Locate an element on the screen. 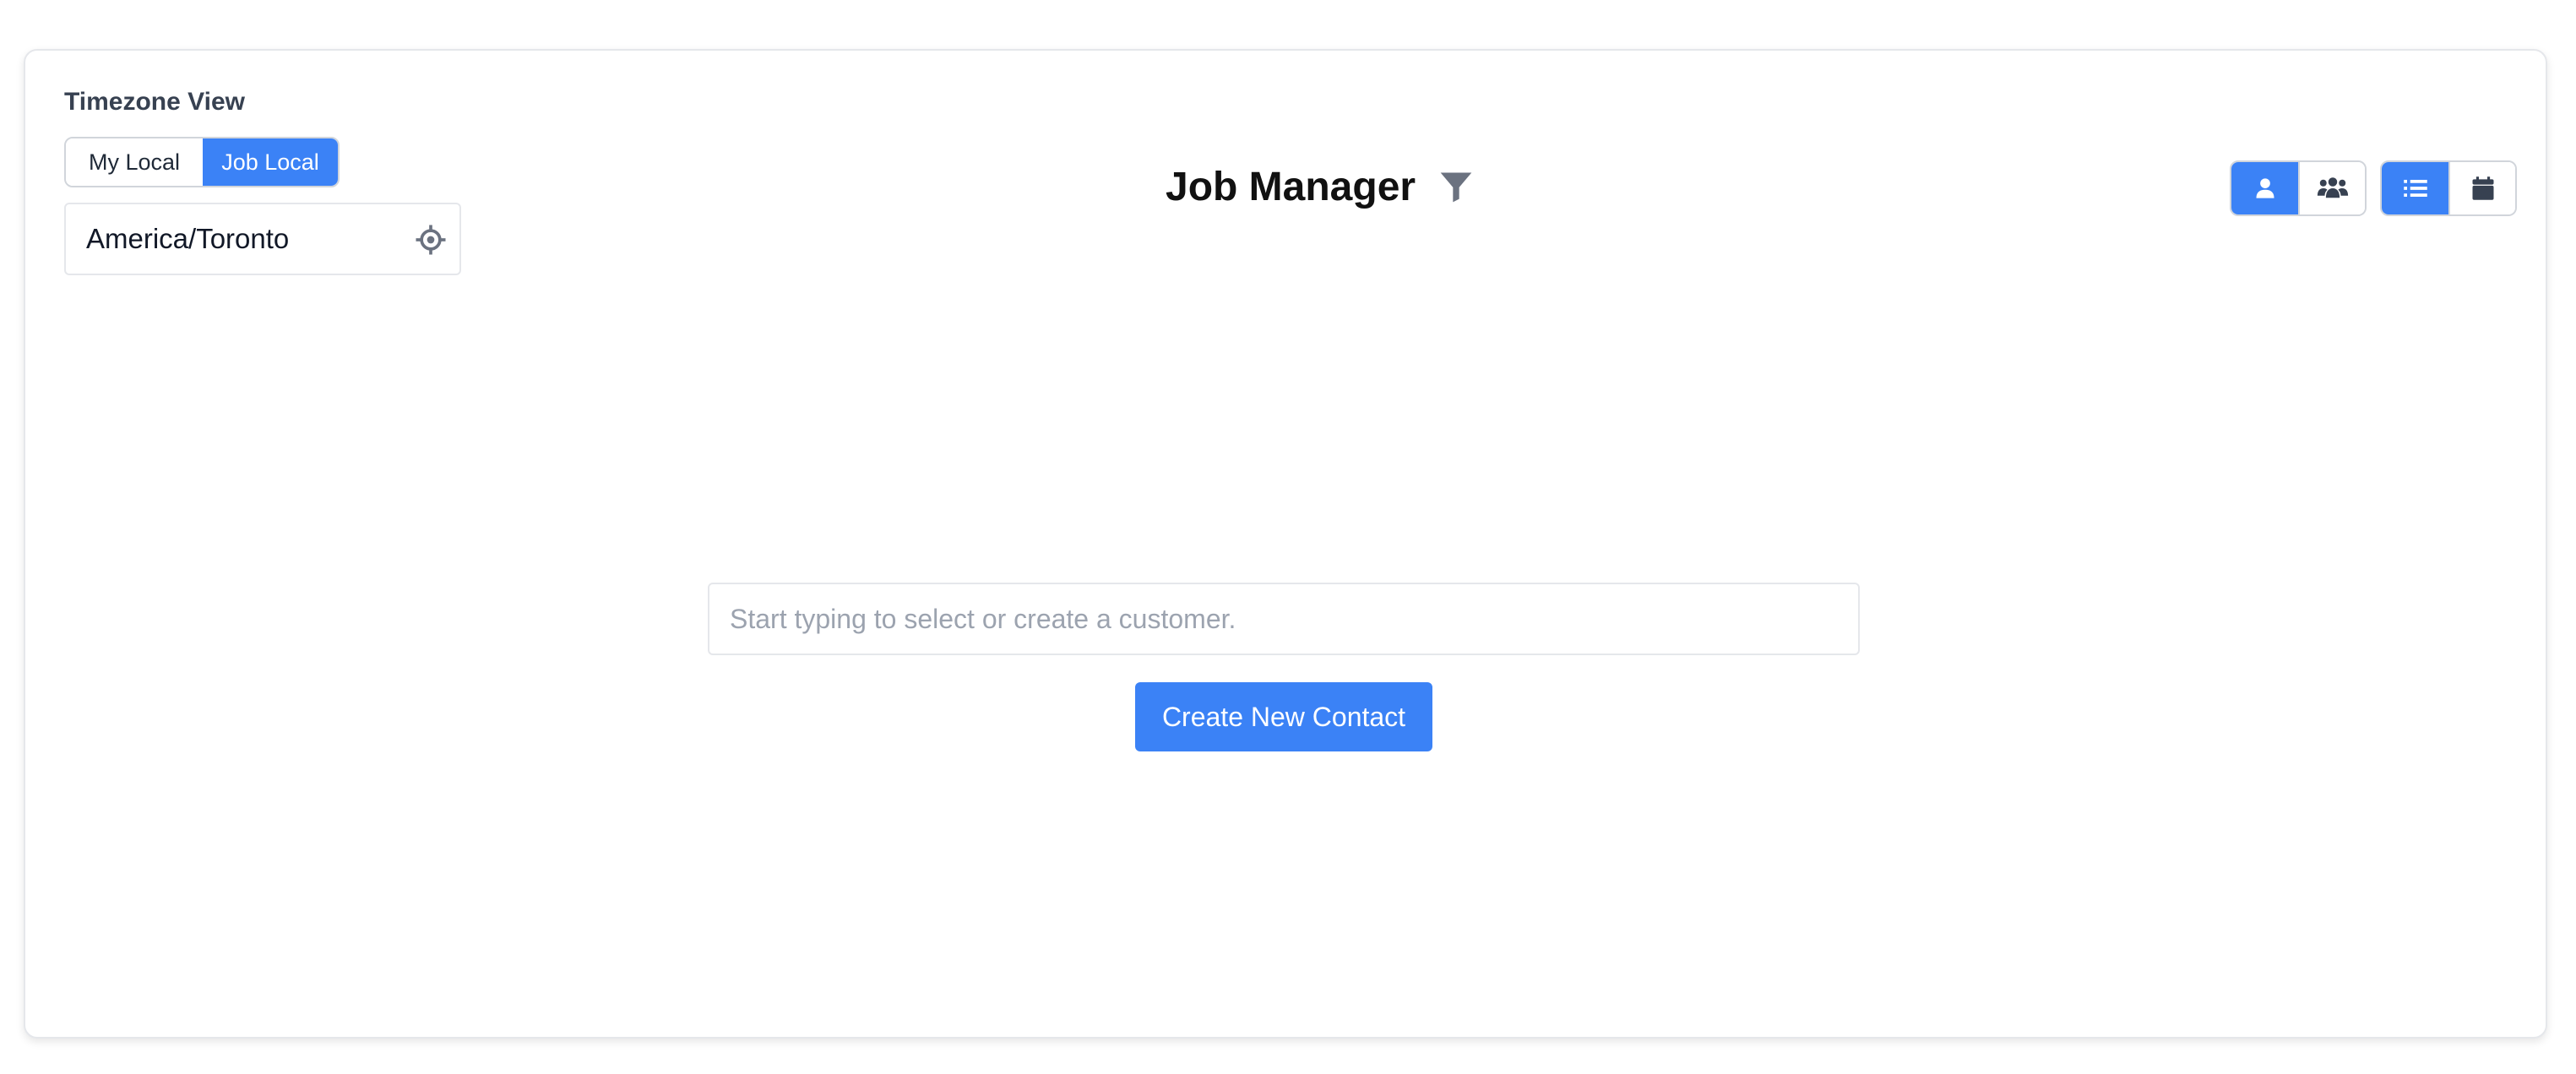  list-view-button is located at coordinates (2415, 188).